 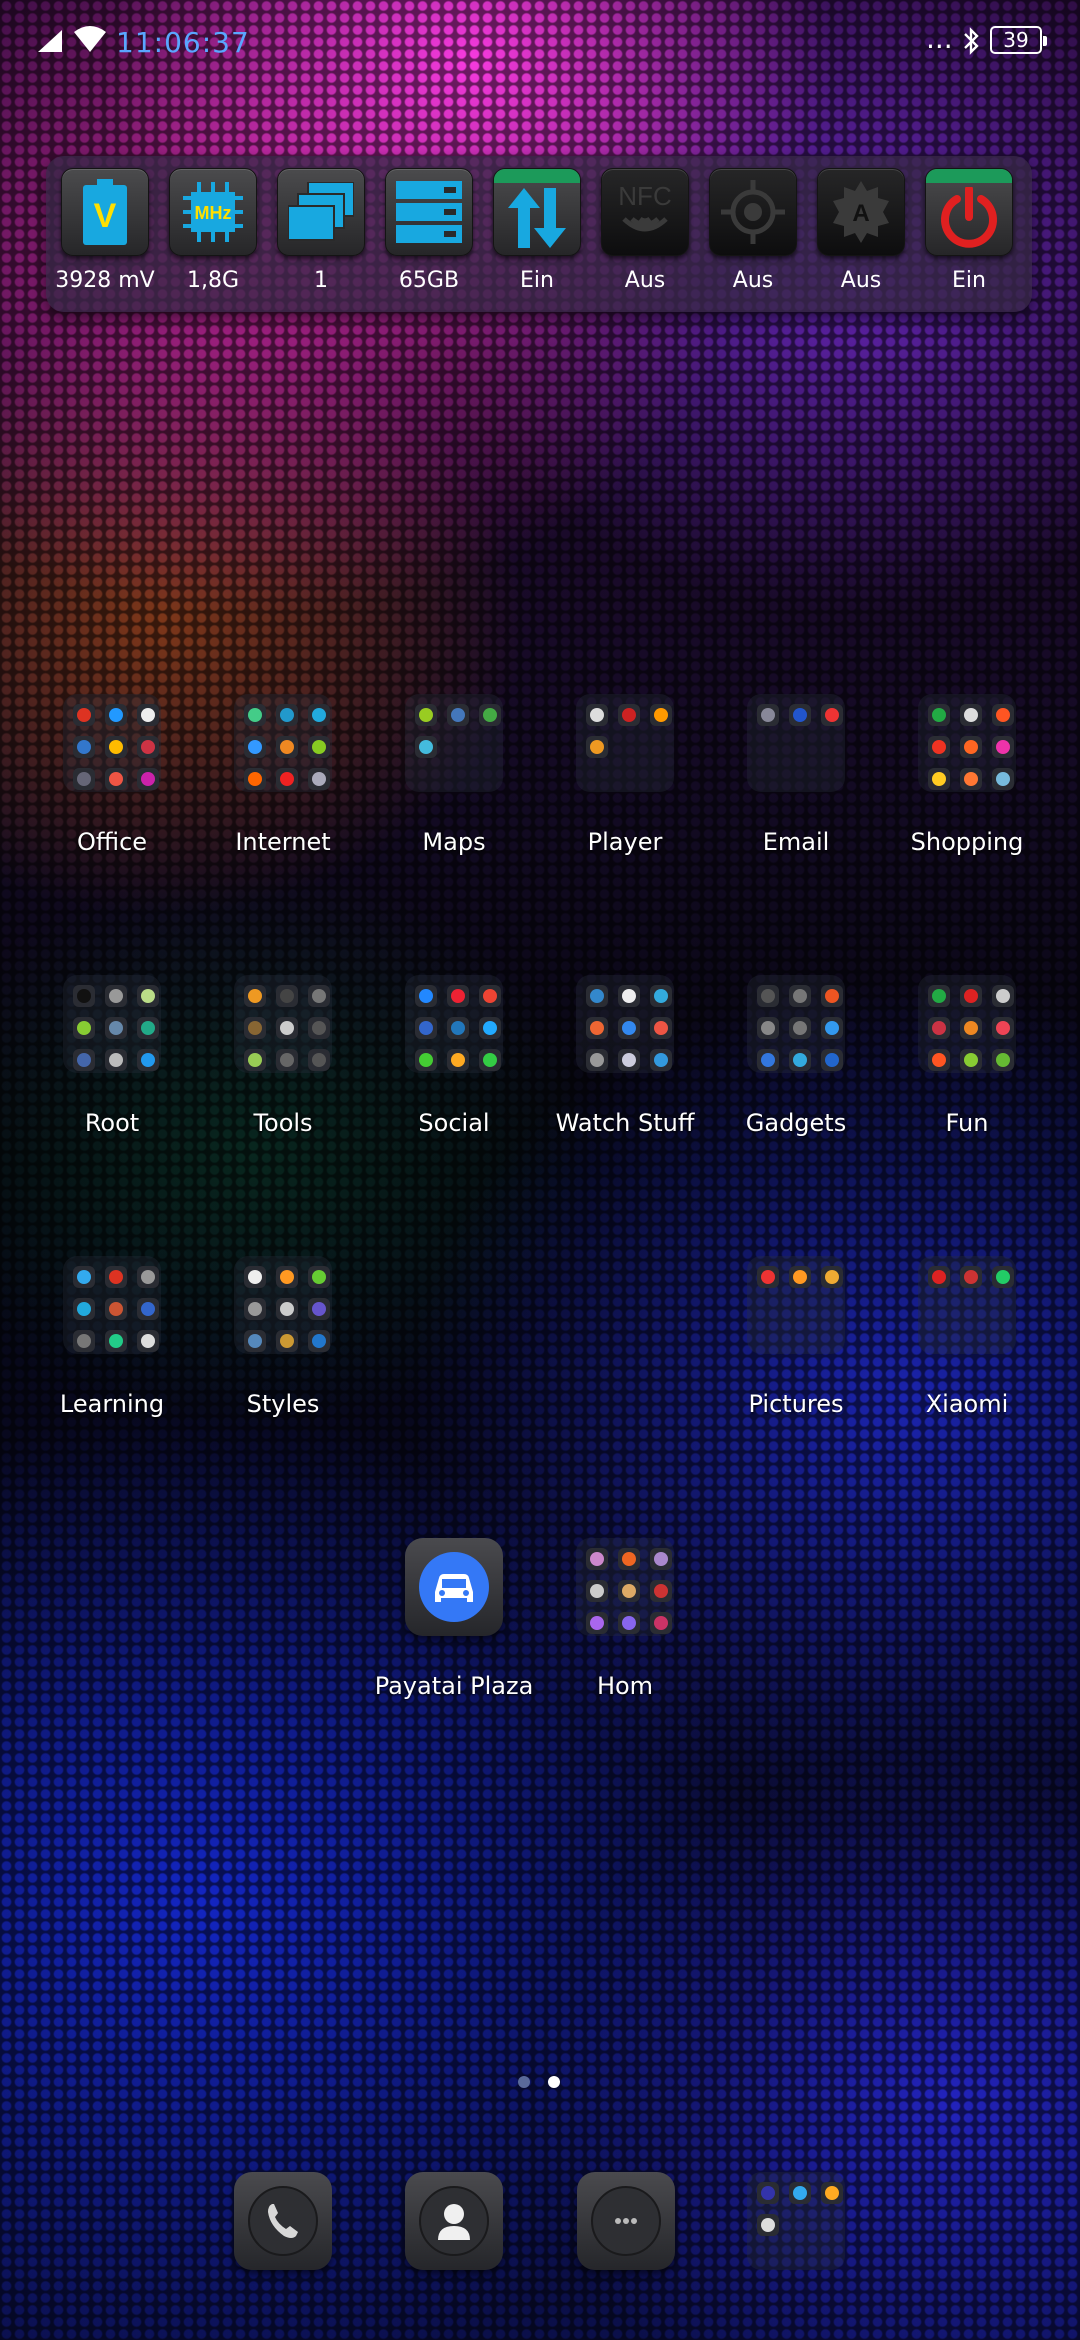 I want to click on folder-styles: Styles, so click(x=283, y=1337).